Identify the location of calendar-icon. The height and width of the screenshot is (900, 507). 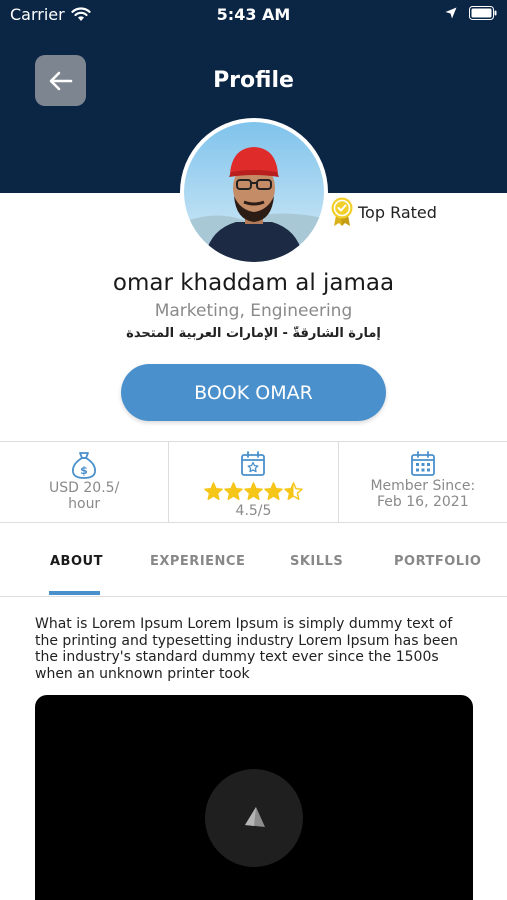
(422, 463).